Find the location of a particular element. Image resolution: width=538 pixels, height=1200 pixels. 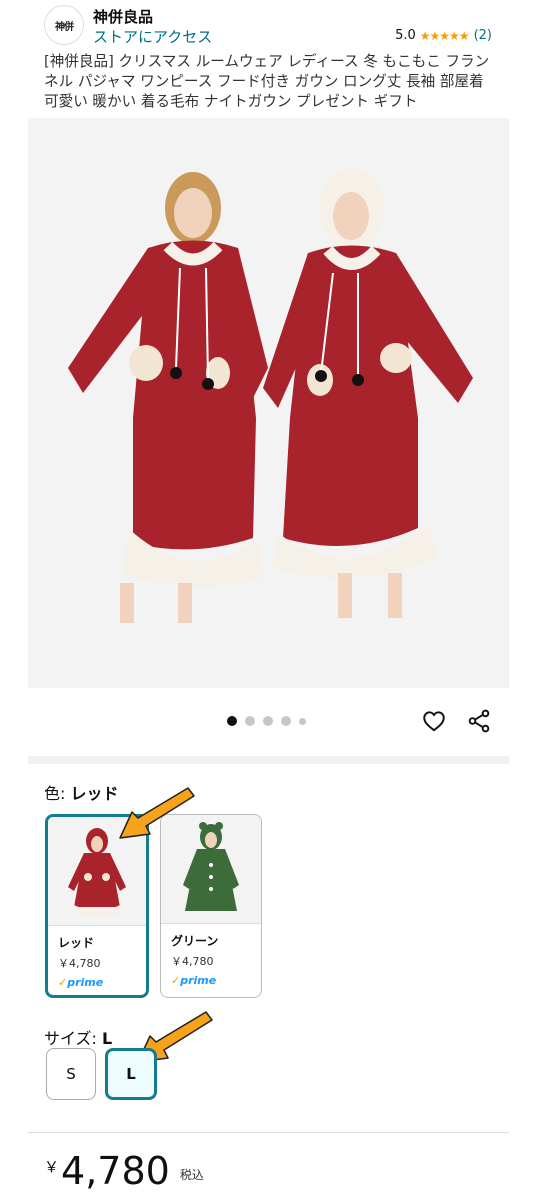

color-label-prefix: 色: is located at coordinates (57, 793).